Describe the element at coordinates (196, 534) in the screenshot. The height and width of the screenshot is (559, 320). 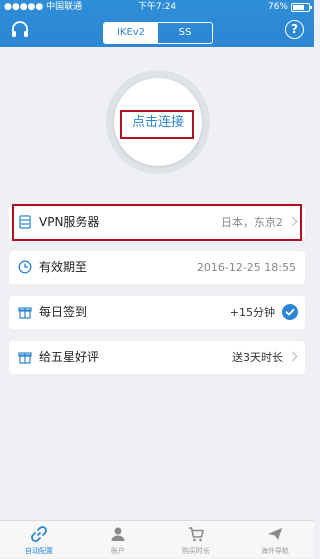
I see `cart-icon` at that location.